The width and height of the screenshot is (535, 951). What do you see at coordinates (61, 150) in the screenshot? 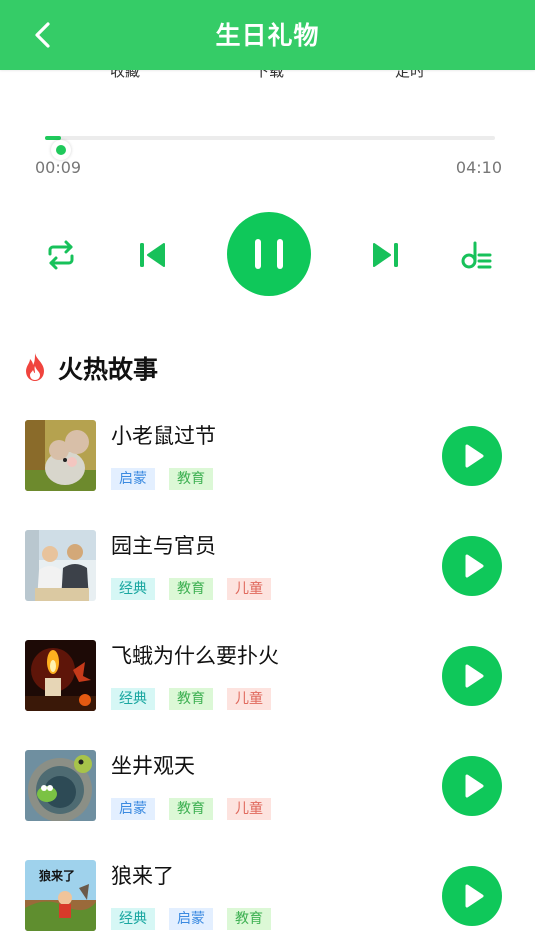
I see `progress-thumb` at bounding box center [61, 150].